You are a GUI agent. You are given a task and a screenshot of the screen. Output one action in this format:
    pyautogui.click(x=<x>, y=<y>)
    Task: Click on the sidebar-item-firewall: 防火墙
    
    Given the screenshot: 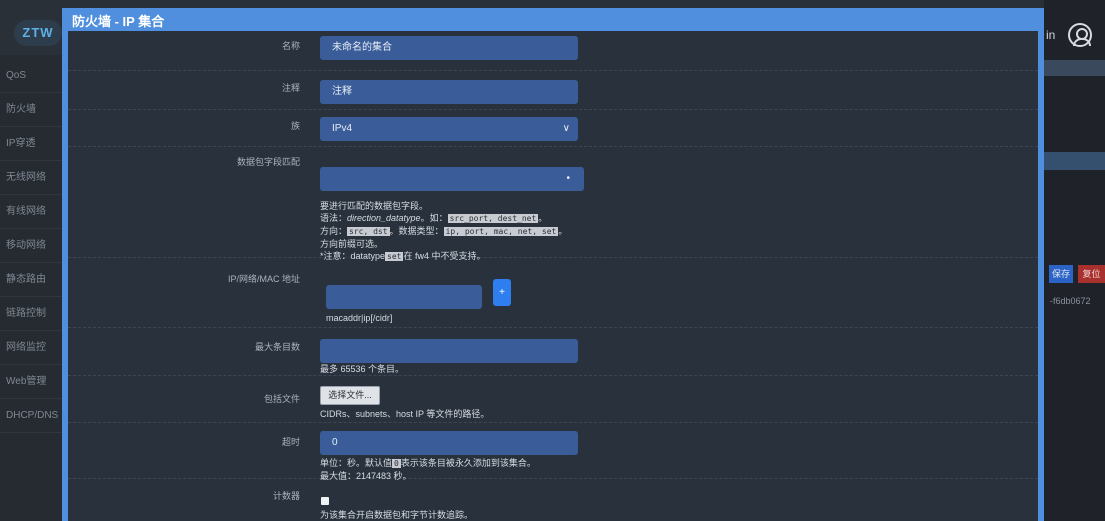 What is the action you would take?
    pyautogui.click(x=31, y=110)
    